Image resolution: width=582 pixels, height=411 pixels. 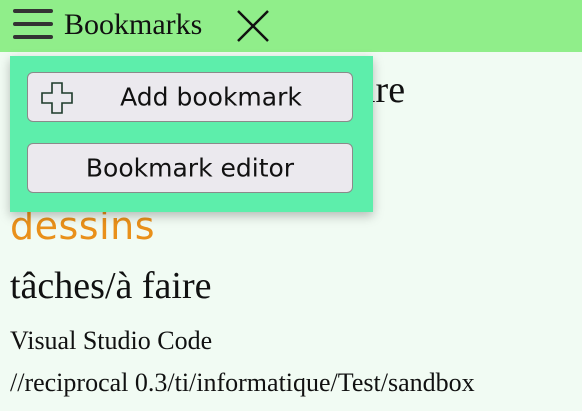 What do you see at coordinates (211, 97) in the screenshot?
I see `add-bookmark-label: Add bookmark` at bounding box center [211, 97].